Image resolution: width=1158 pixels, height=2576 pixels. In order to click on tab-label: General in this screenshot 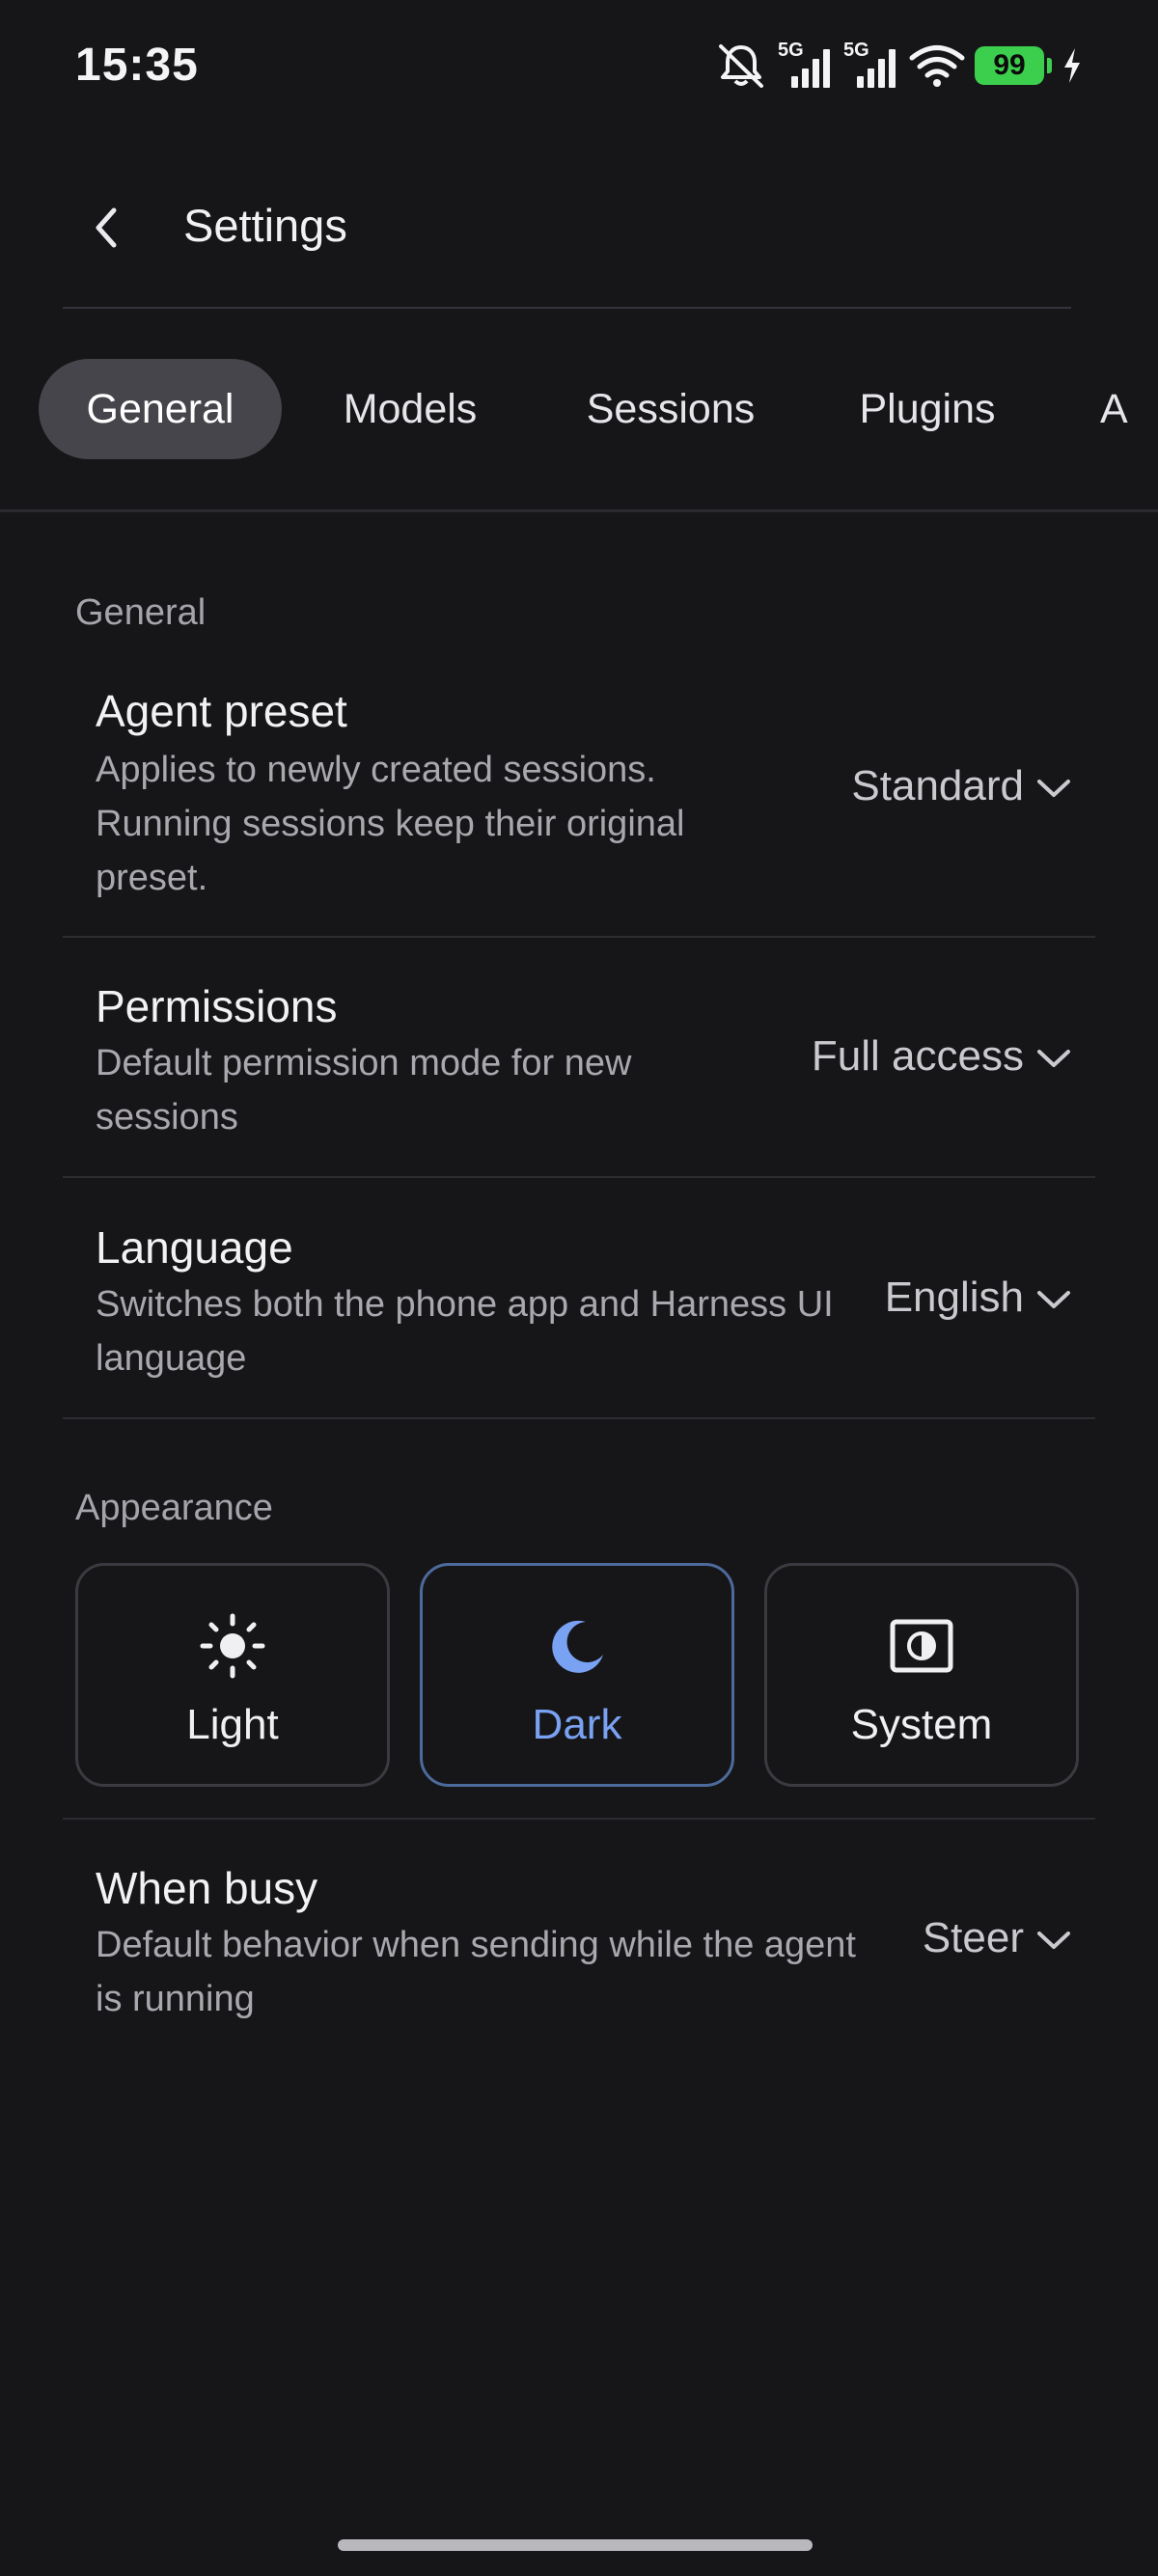, I will do `click(160, 409)`.